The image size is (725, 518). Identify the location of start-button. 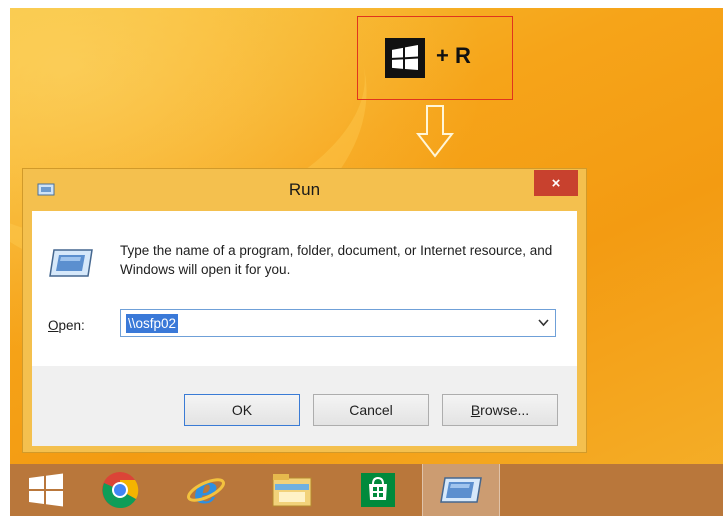
(46, 490).